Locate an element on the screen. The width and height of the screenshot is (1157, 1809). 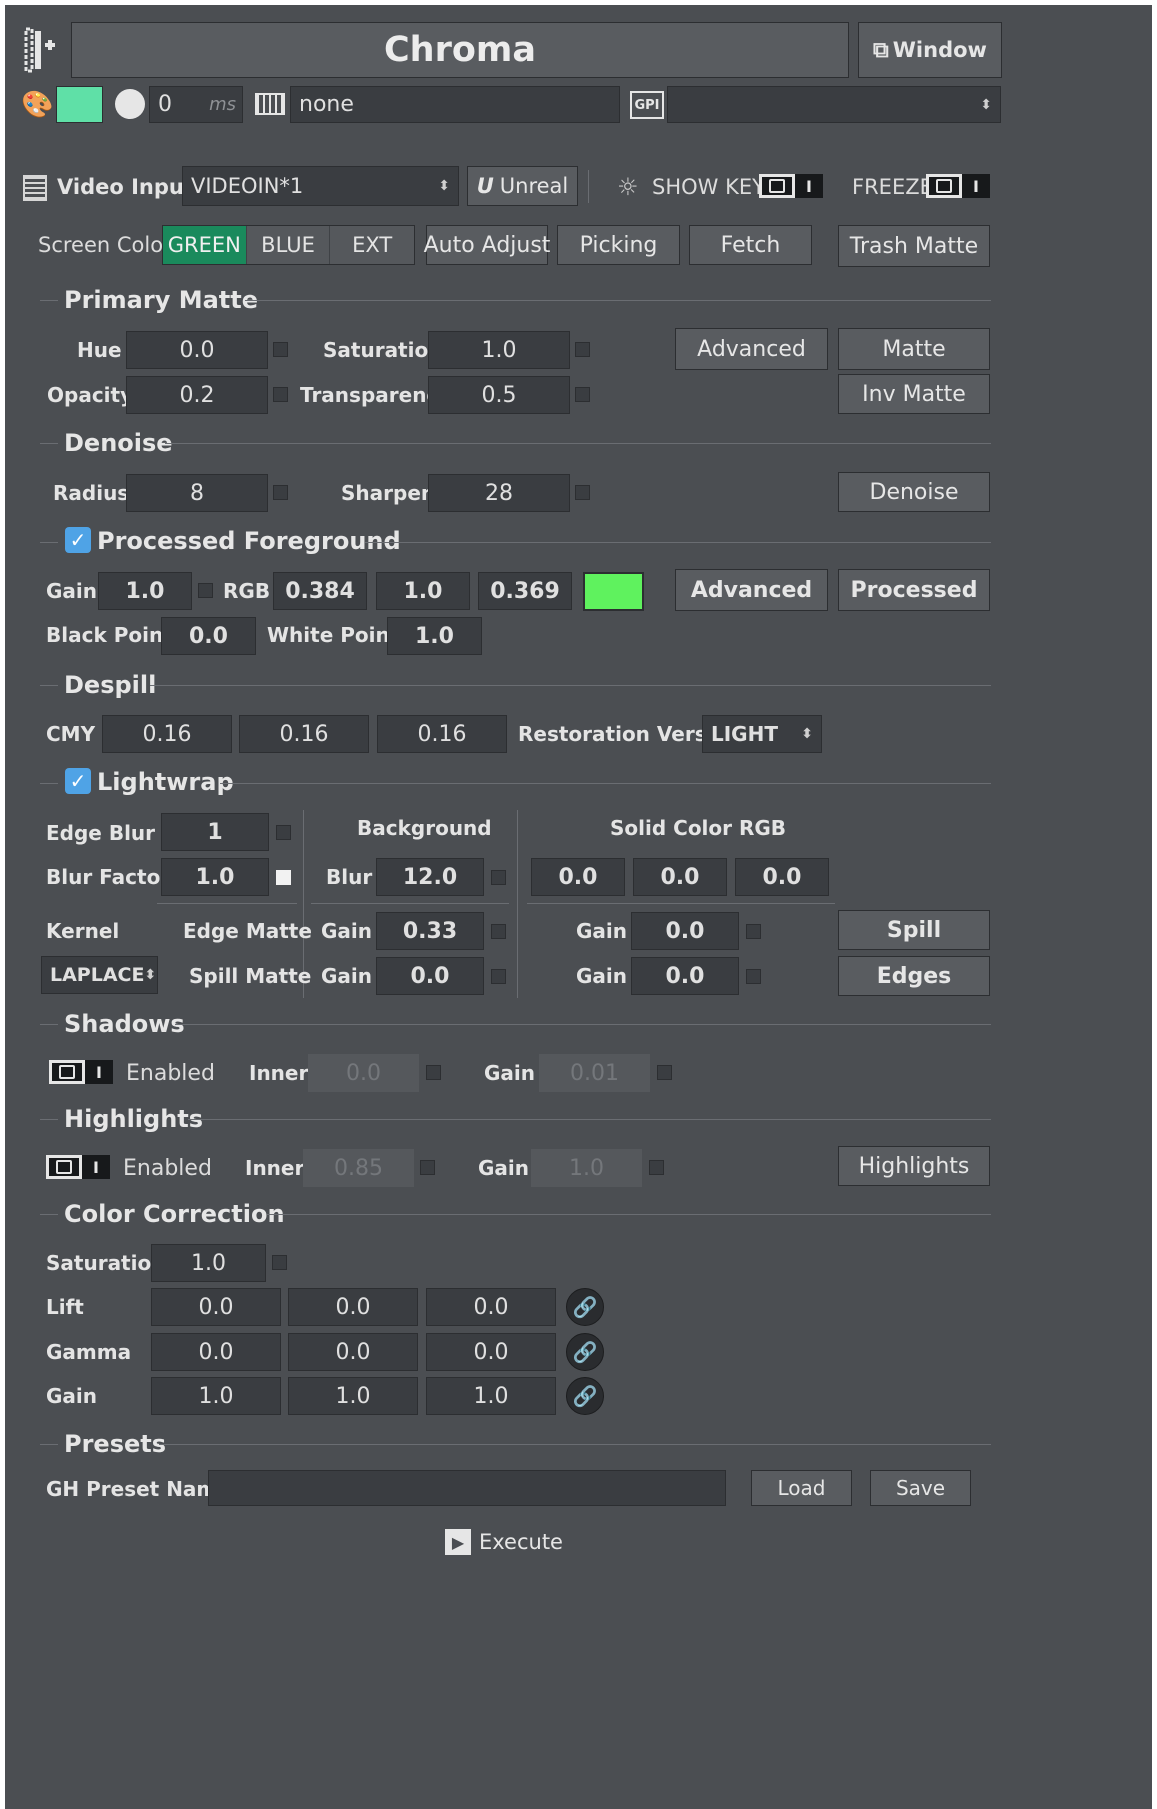
edge-bg-gain-keyframe-box is located at coordinates (498, 931).